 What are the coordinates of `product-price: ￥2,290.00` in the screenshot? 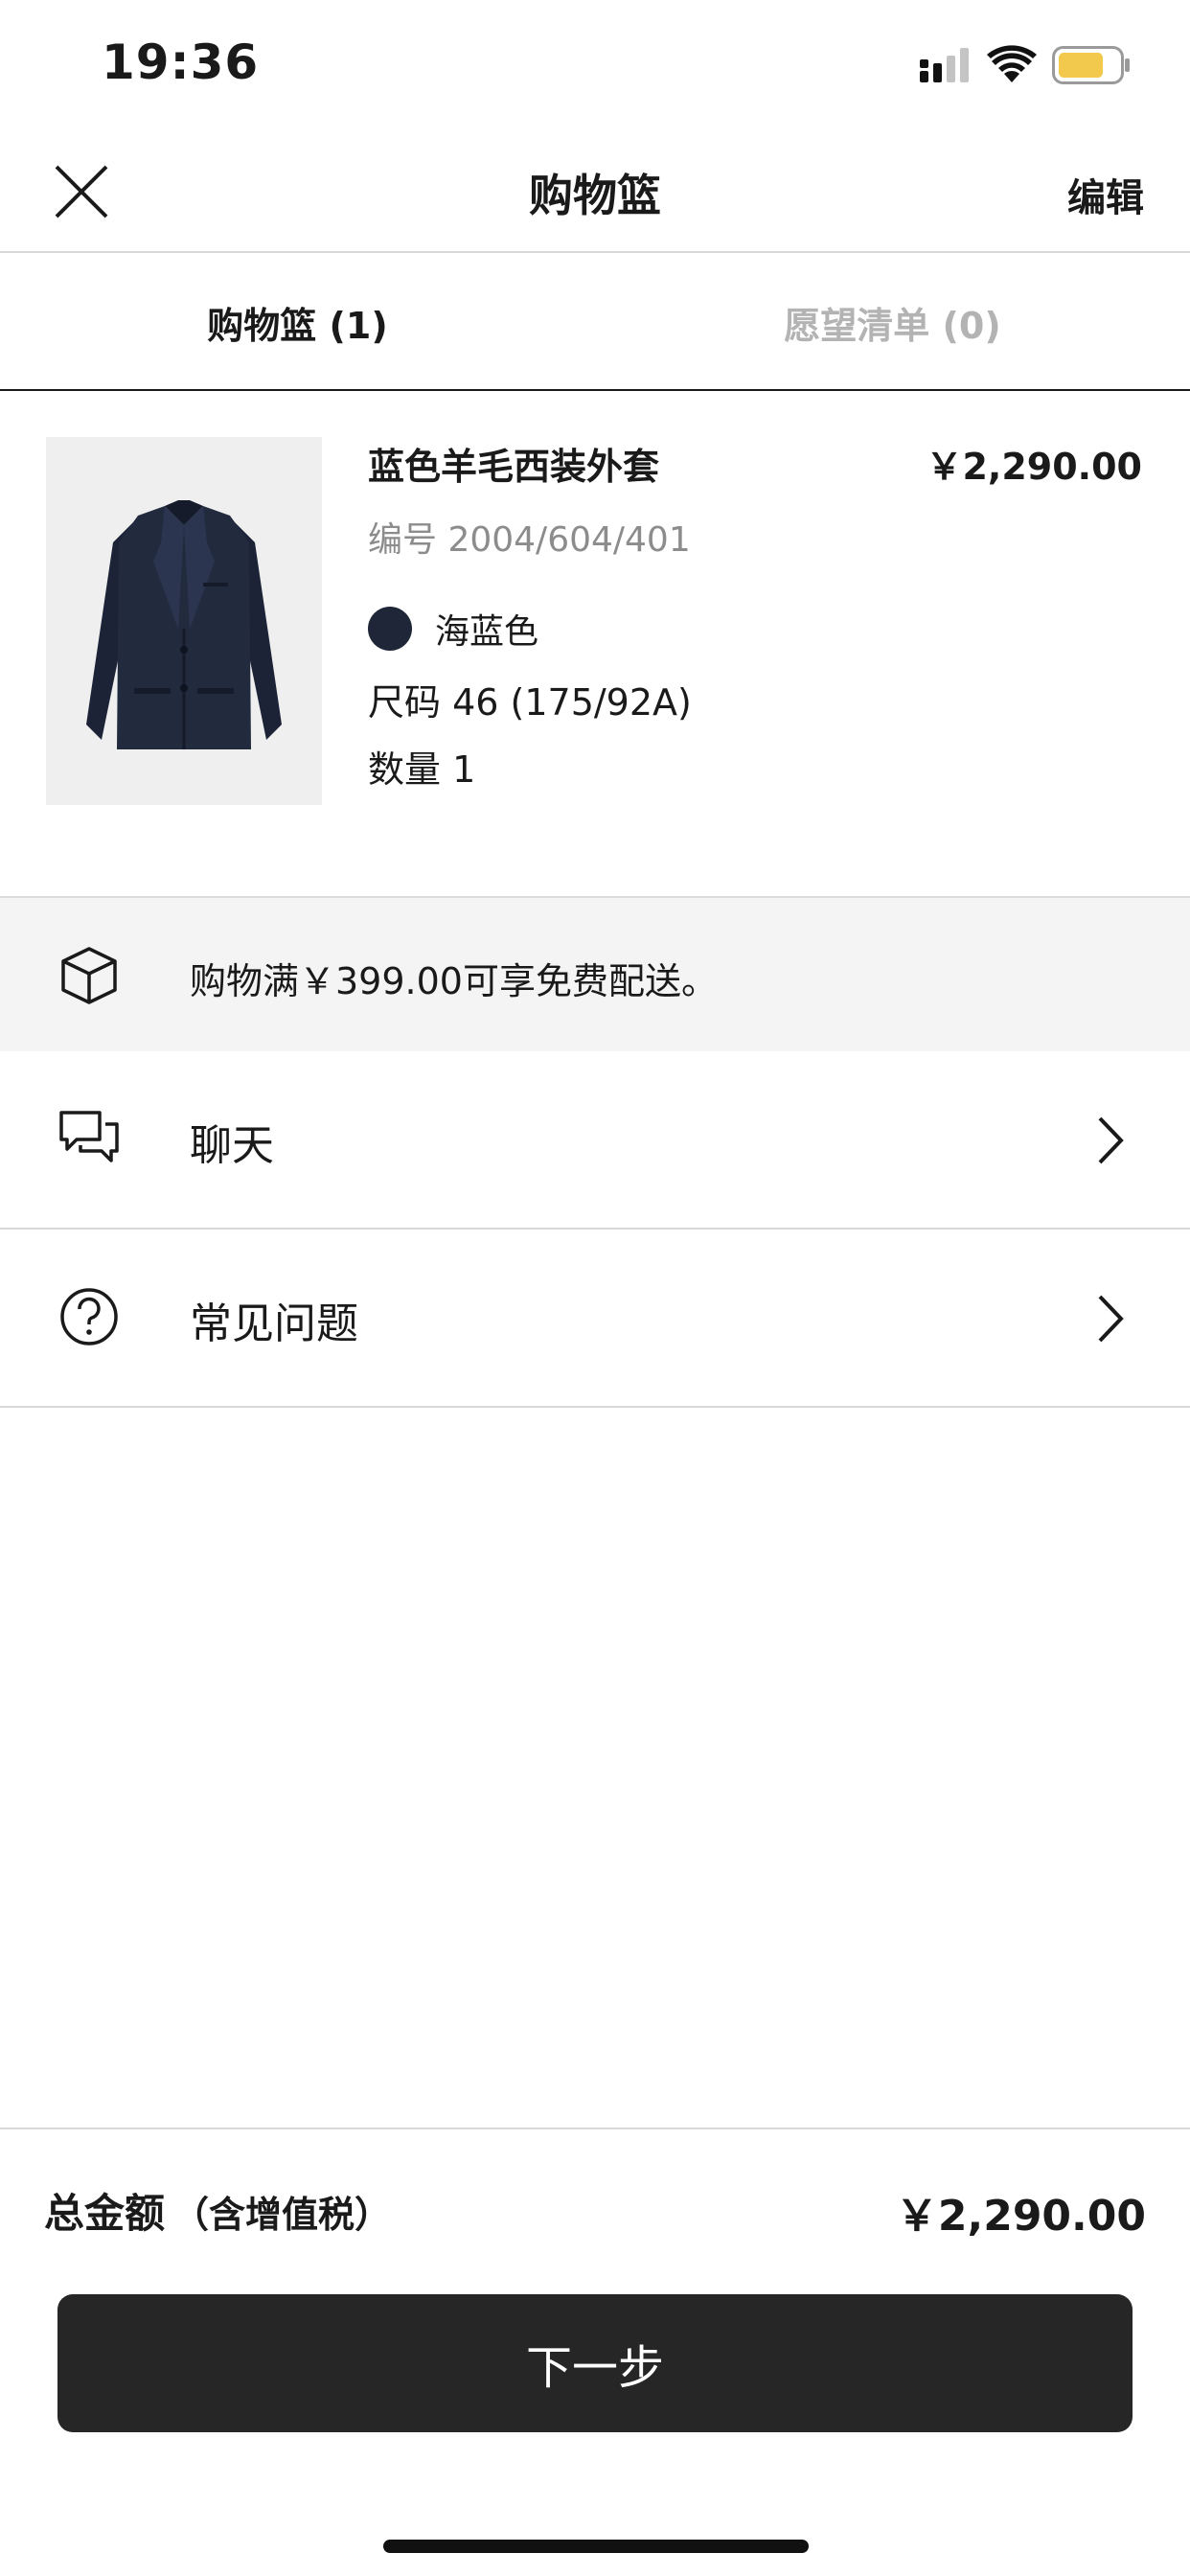 It's located at (1034, 467).